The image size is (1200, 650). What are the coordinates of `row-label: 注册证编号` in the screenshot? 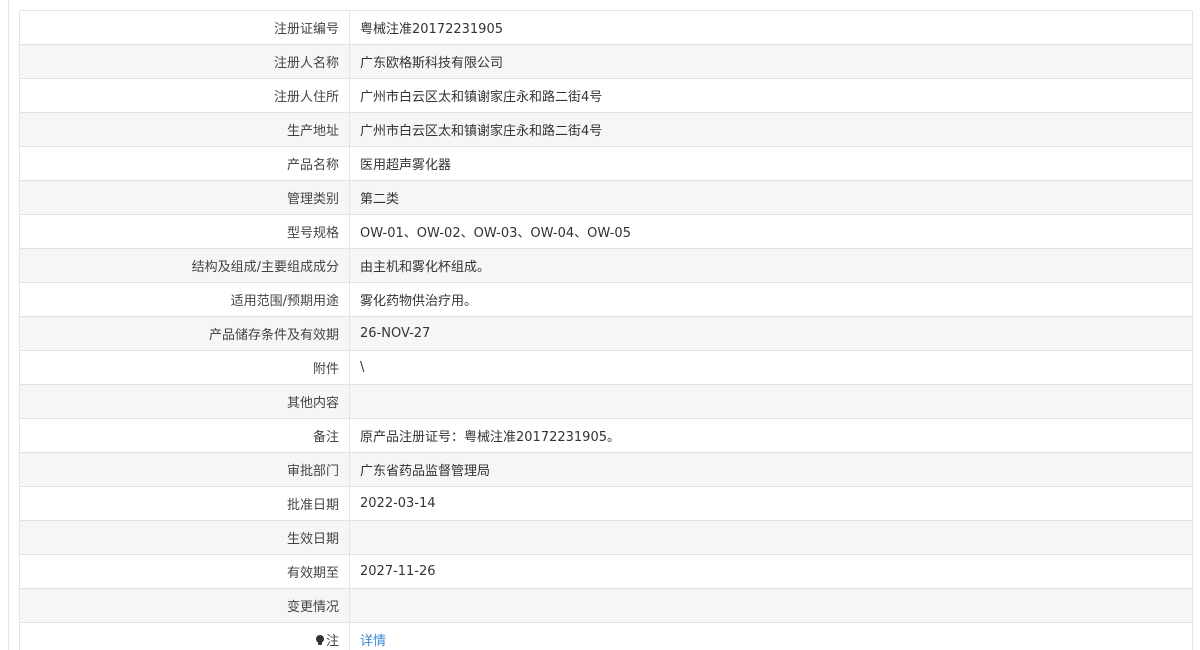 It's located at (184, 27).